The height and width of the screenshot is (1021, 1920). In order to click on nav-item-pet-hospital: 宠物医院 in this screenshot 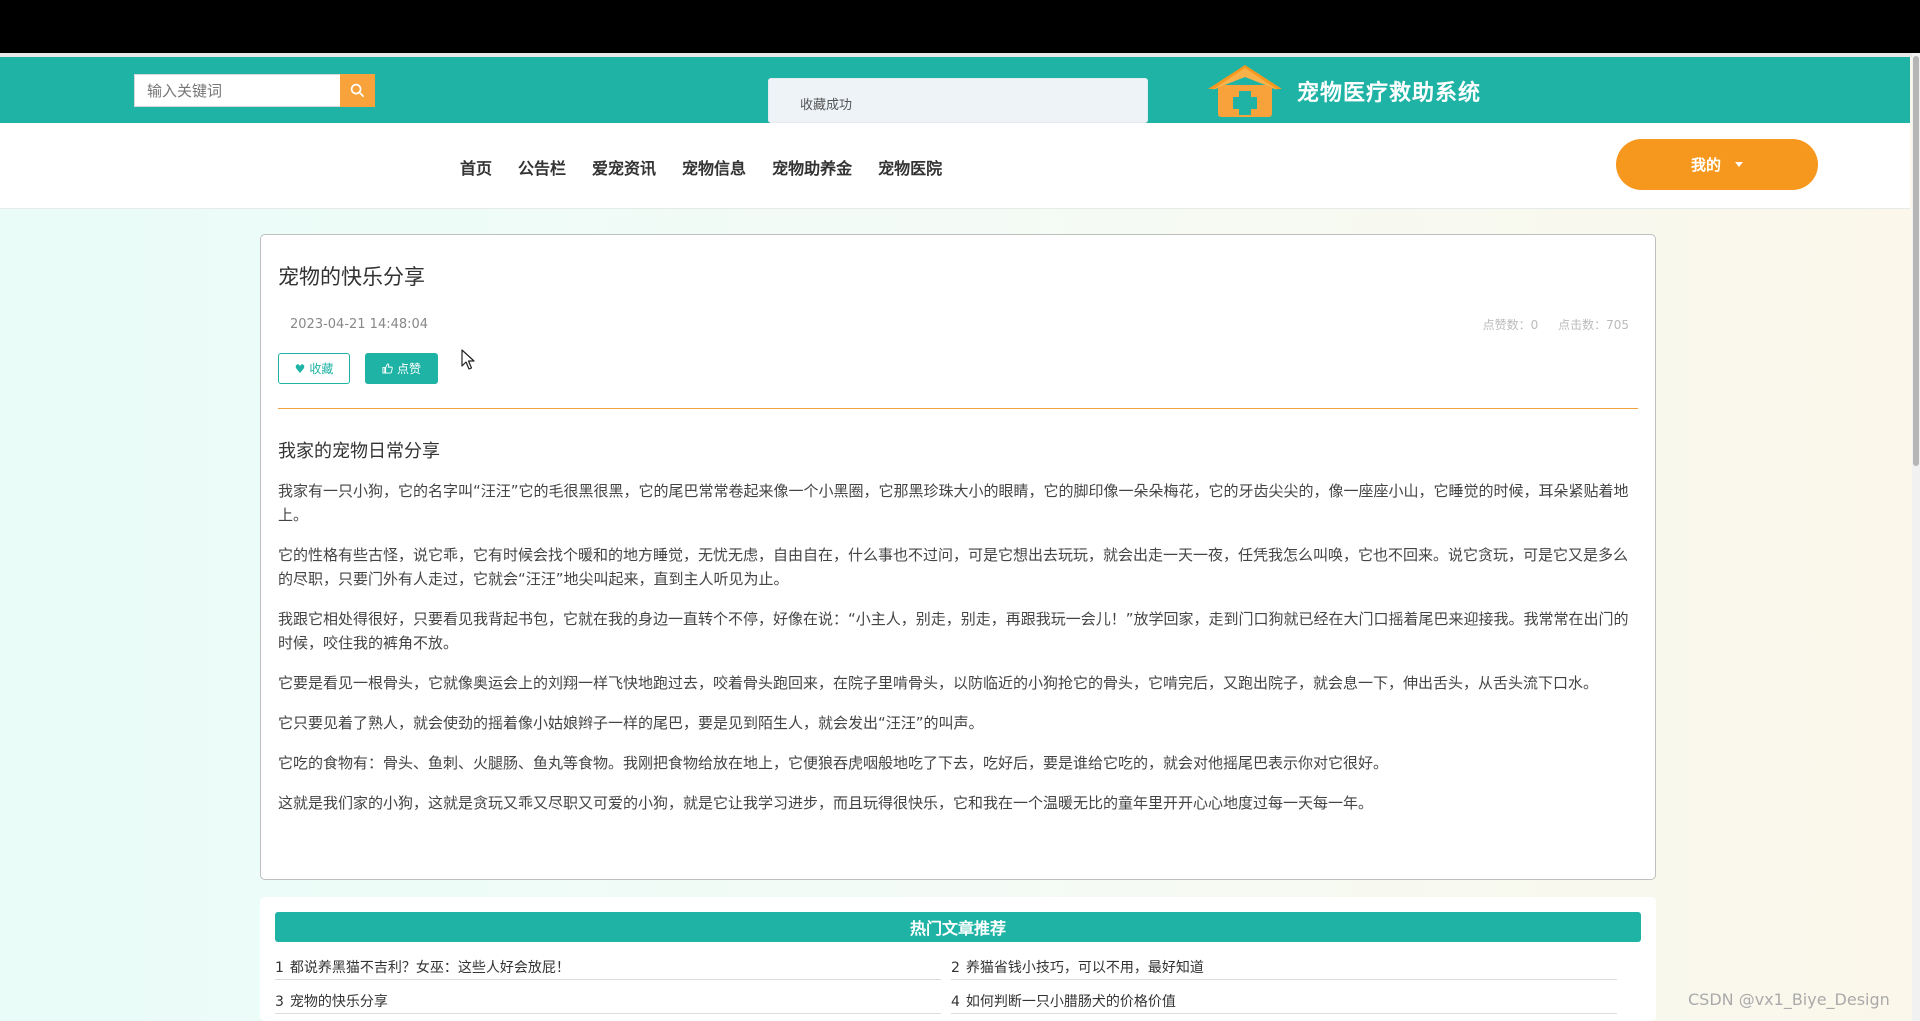, I will do `click(910, 167)`.